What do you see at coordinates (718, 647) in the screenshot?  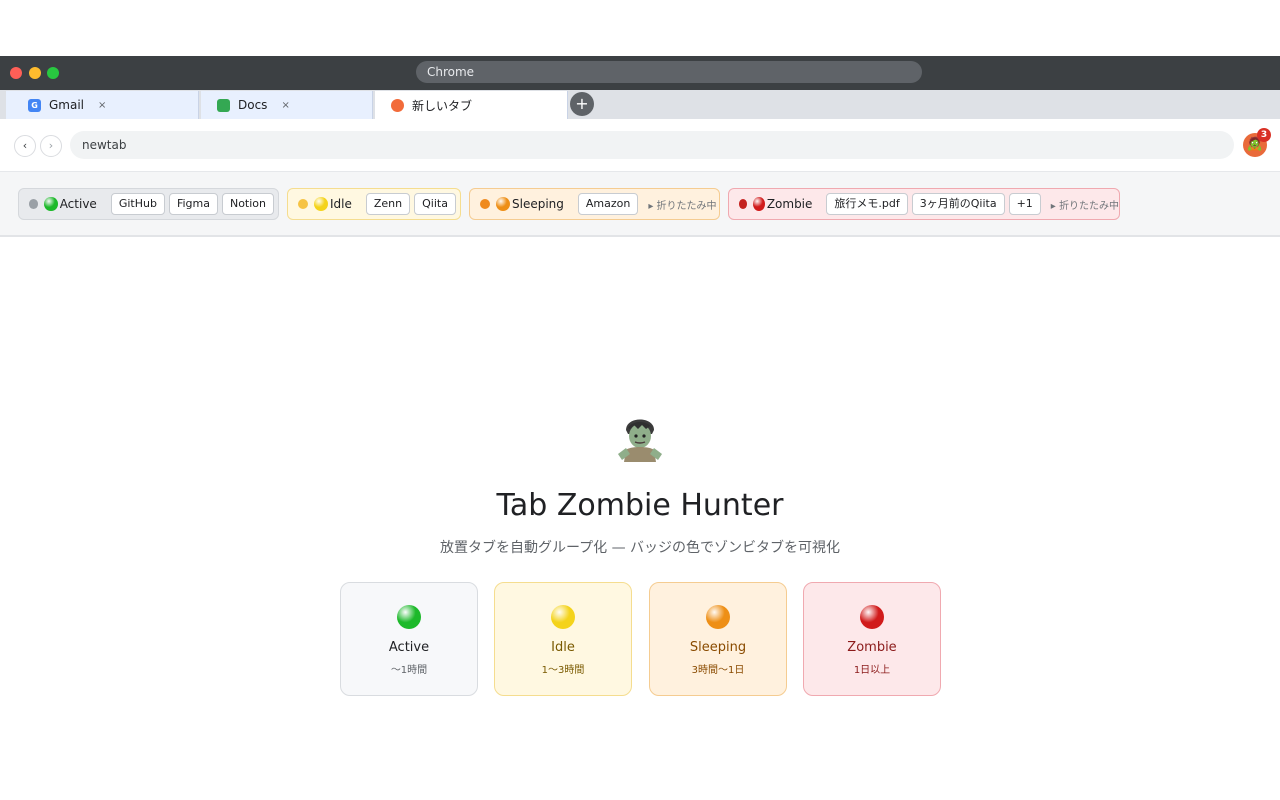 I see `card-title: Sleeping` at bounding box center [718, 647].